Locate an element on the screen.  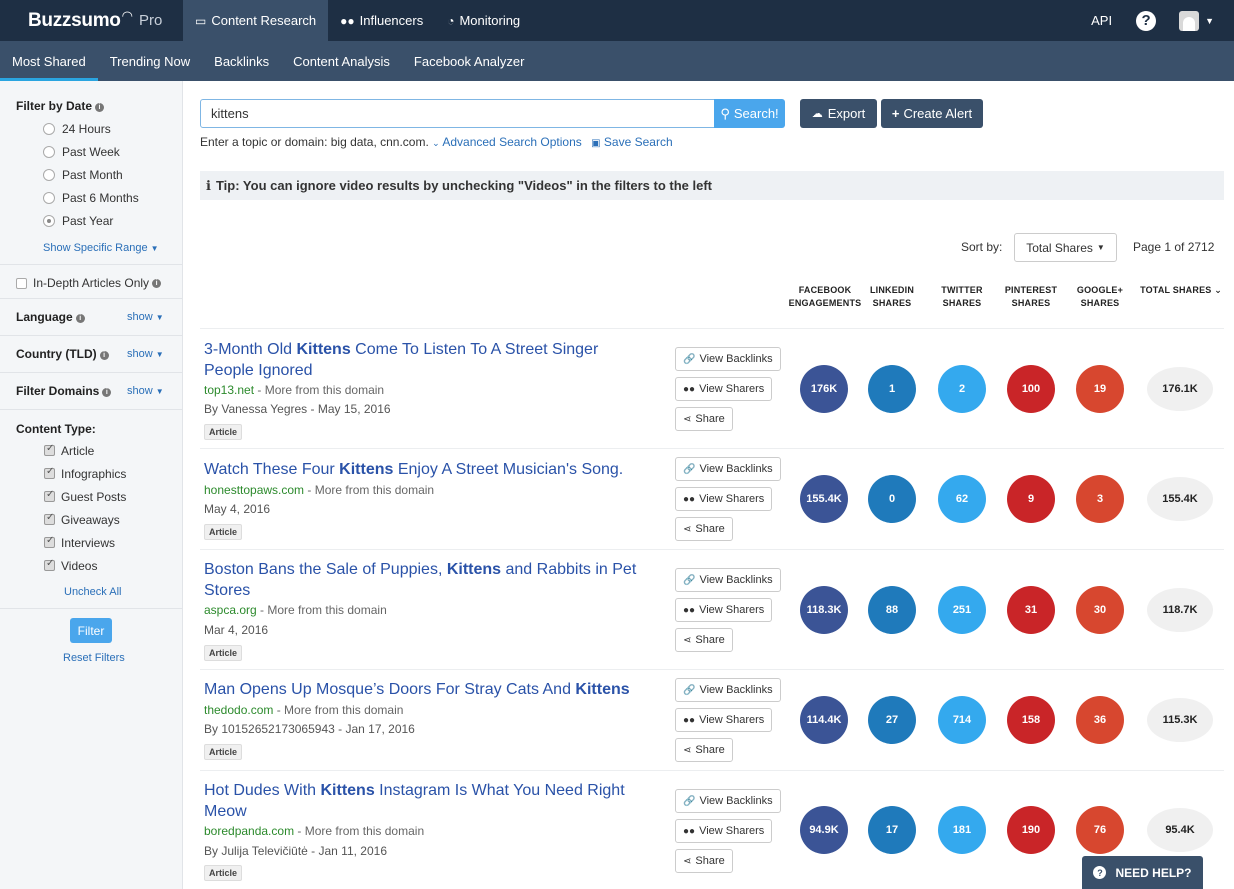
tab-trending-now: Trending Now is located at coordinates (150, 61).